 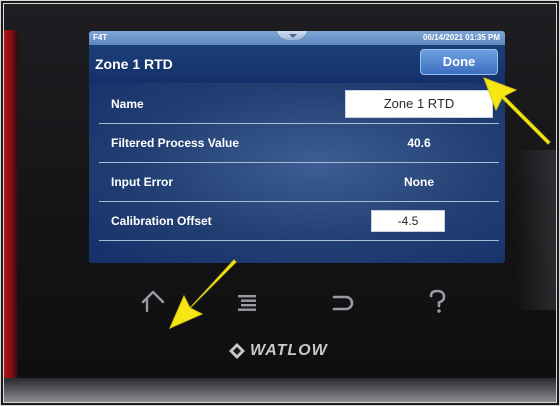 I want to click on param-row-name: Name Zone 1 RTD, so click(x=299, y=104).